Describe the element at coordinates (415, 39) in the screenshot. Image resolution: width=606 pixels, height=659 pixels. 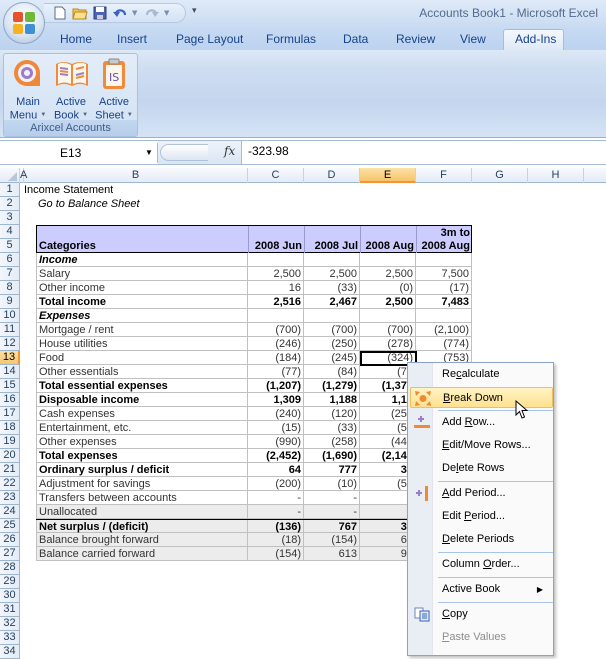
I see `tab-review: Review` at that location.